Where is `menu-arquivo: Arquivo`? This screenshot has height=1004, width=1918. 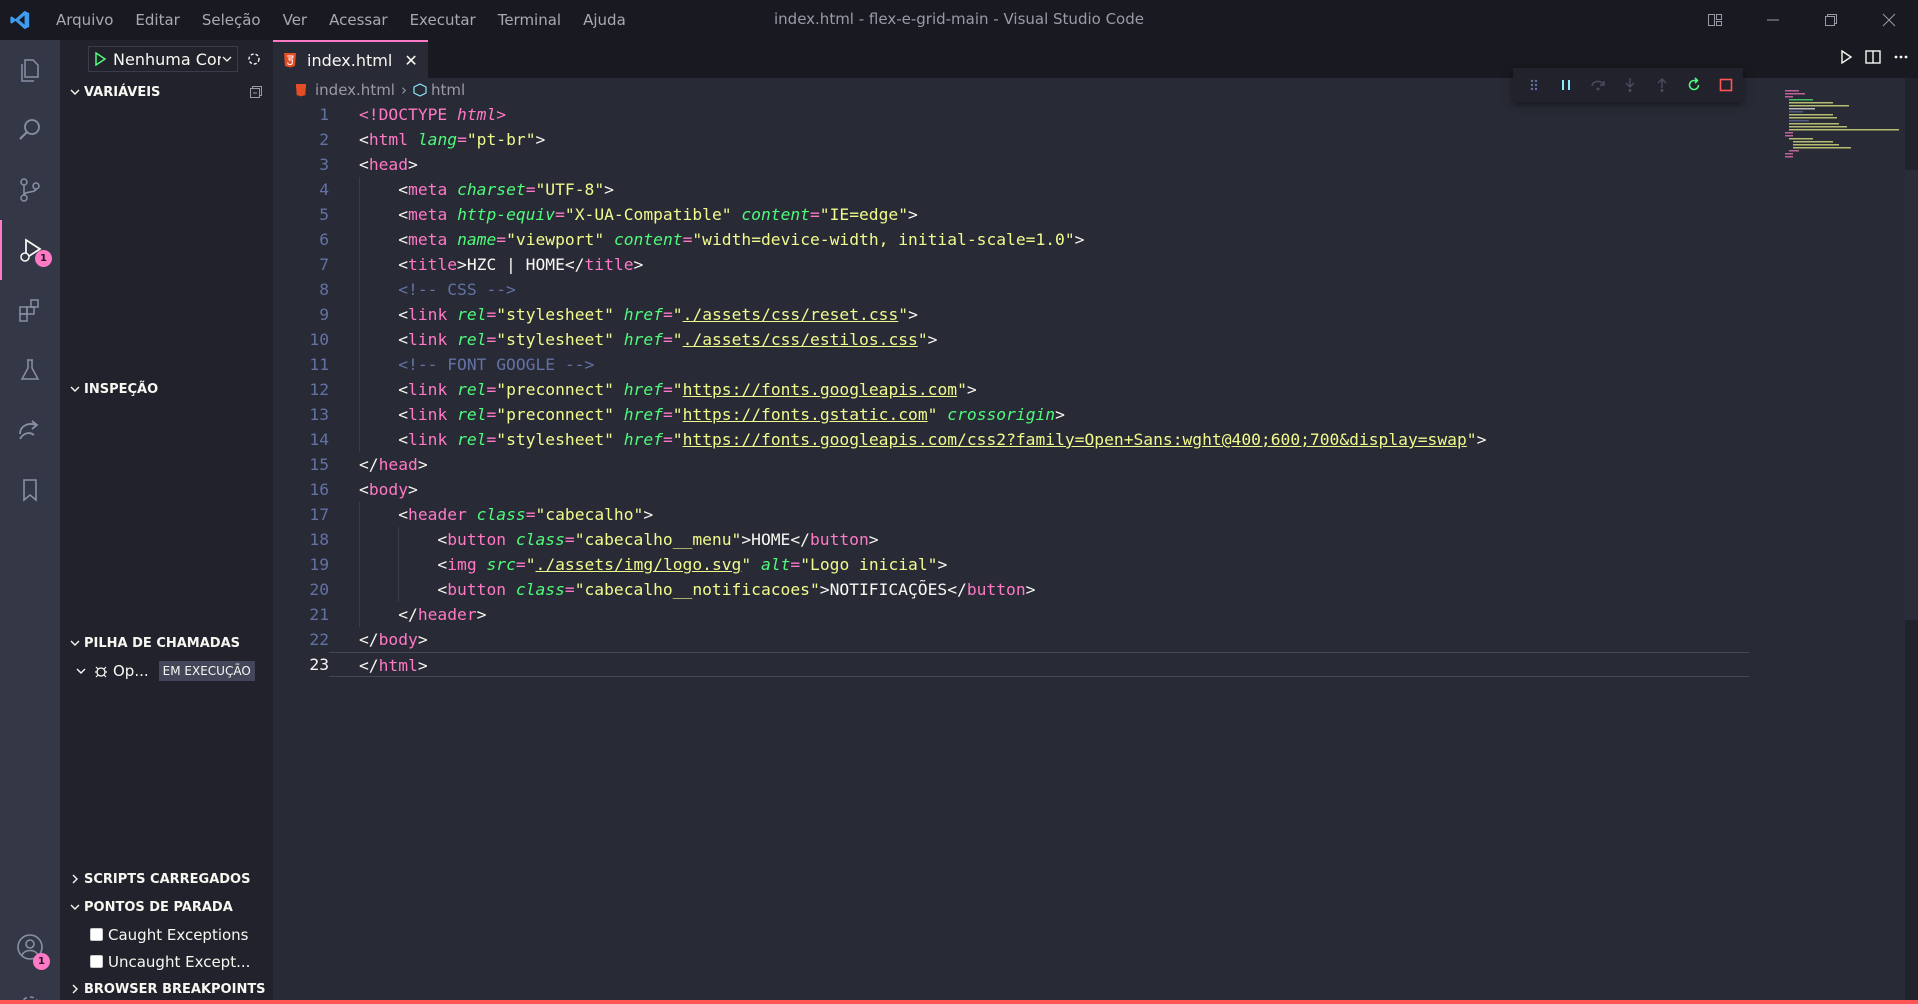
menu-arquivo: Arquivo is located at coordinates (84, 20).